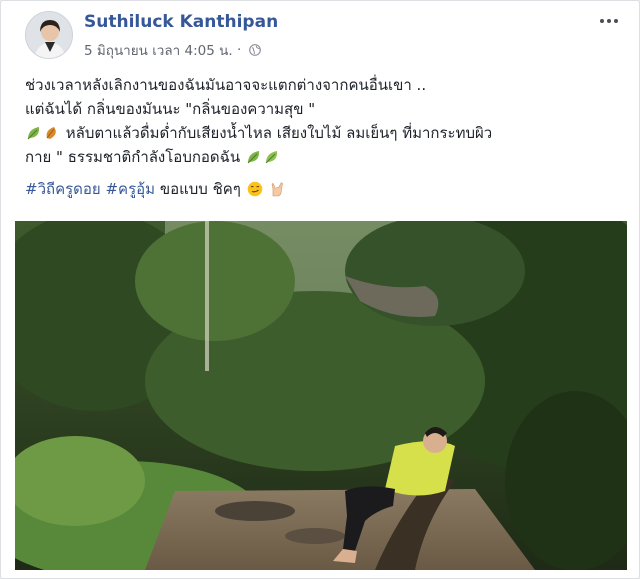 The image size is (640, 579). I want to click on post-text-line-5: #วิถีครูดอย #ครูอุ้ม ขอแบบ ชิคๆ, so click(323, 189).